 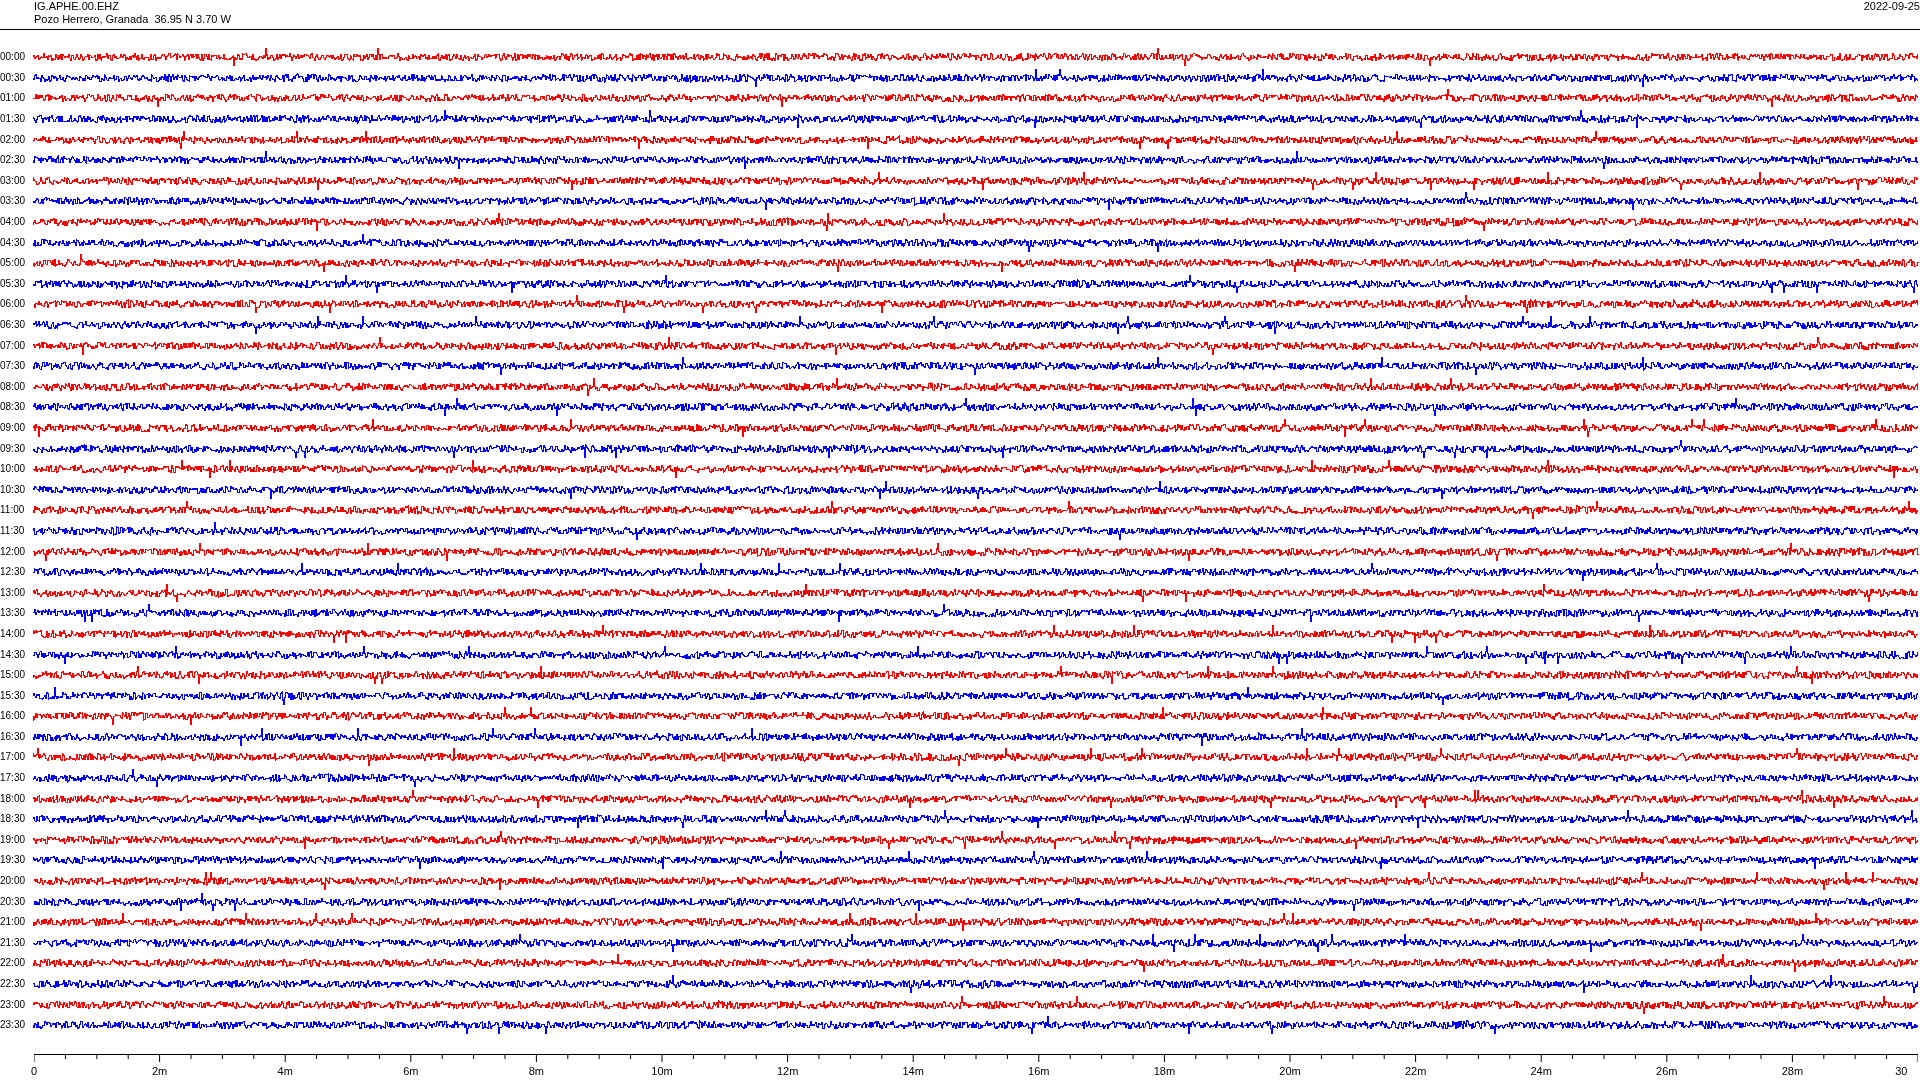 What do you see at coordinates (13, 263) in the screenshot?
I see `trace-time-label: 05:00` at bounding box center [13, 263].